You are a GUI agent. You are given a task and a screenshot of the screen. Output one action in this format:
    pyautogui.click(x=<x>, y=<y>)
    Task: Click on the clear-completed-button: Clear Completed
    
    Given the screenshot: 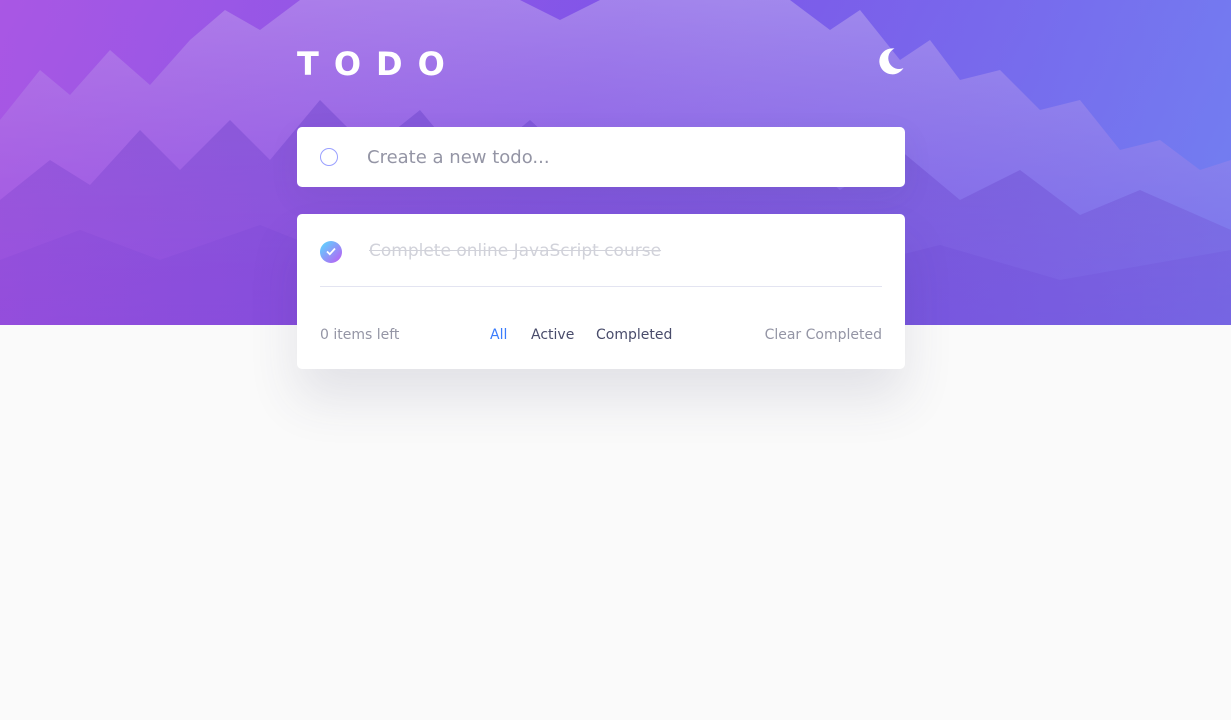 What is the action you would take?
    pyautogui.click(x=823, y=335)
    